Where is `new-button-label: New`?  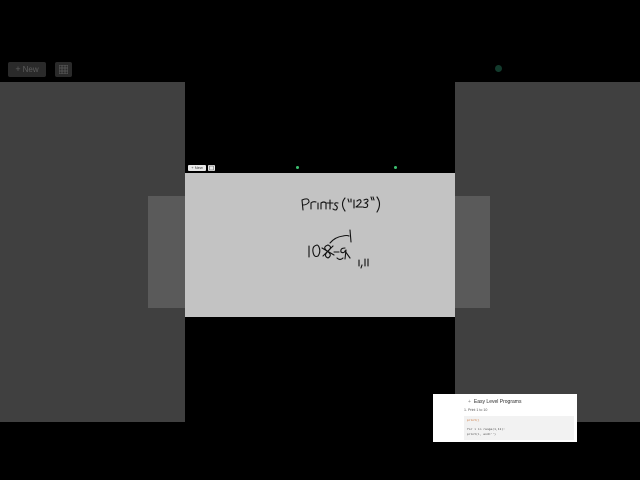
new-button-label: New is located at coordinates (30, 69).